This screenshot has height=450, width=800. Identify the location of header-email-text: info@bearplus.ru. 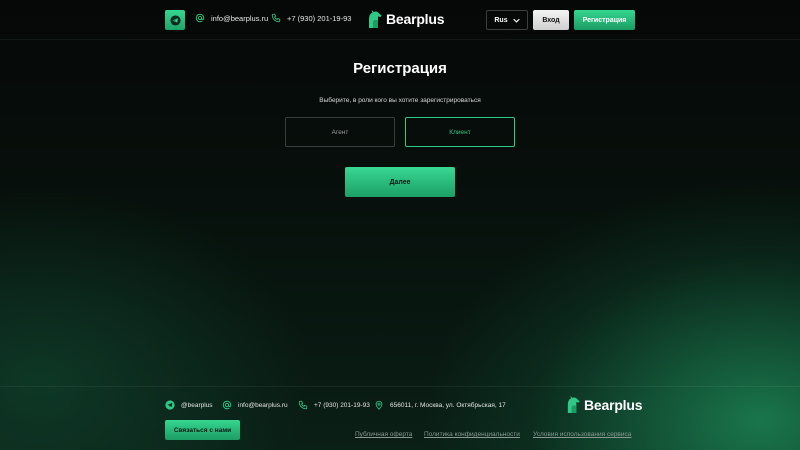
(240, 18).